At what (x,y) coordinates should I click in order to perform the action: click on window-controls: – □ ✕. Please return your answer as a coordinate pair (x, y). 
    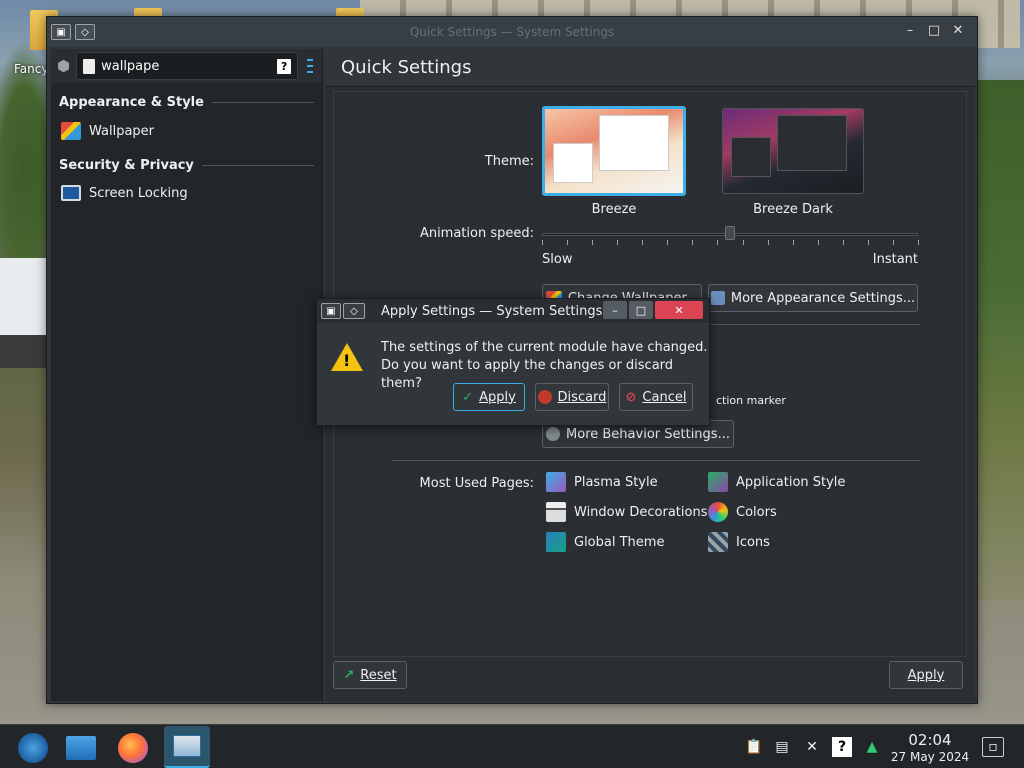
    Looking at the image, I should click on (934, 30).